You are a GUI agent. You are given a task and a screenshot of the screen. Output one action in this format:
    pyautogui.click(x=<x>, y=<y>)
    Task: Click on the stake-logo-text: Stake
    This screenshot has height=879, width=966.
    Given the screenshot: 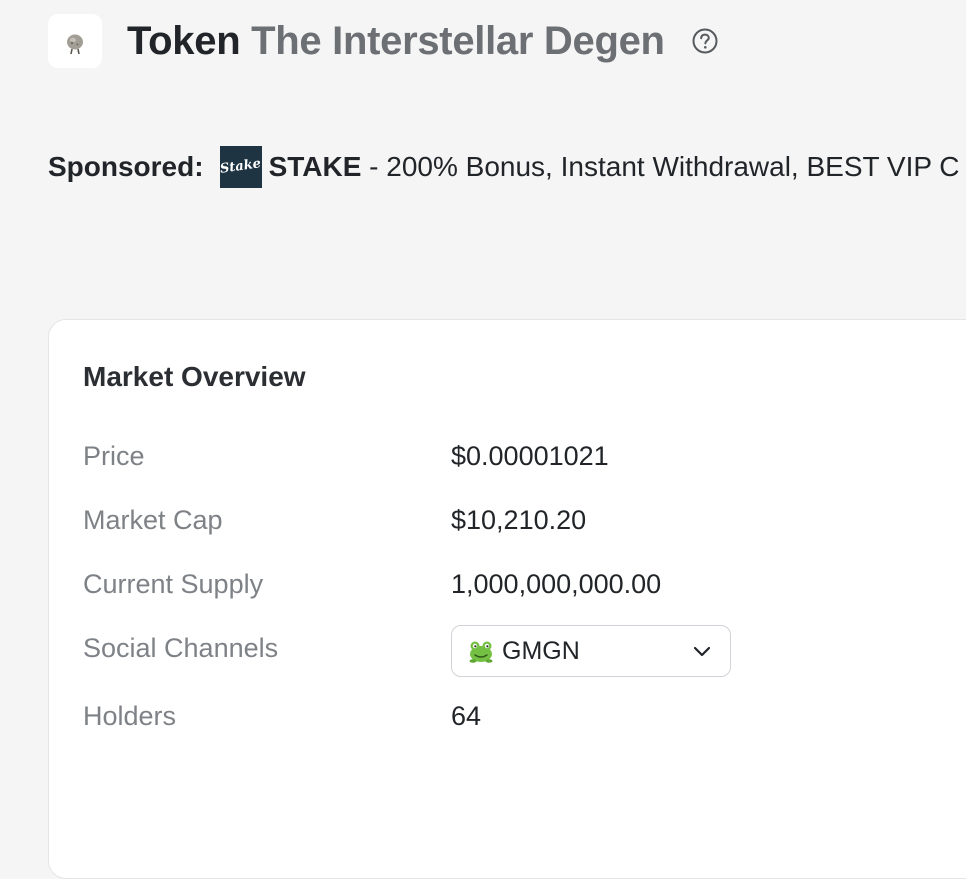 What is the action you would take?
    pyautogui.click(x=240, y=166)
    